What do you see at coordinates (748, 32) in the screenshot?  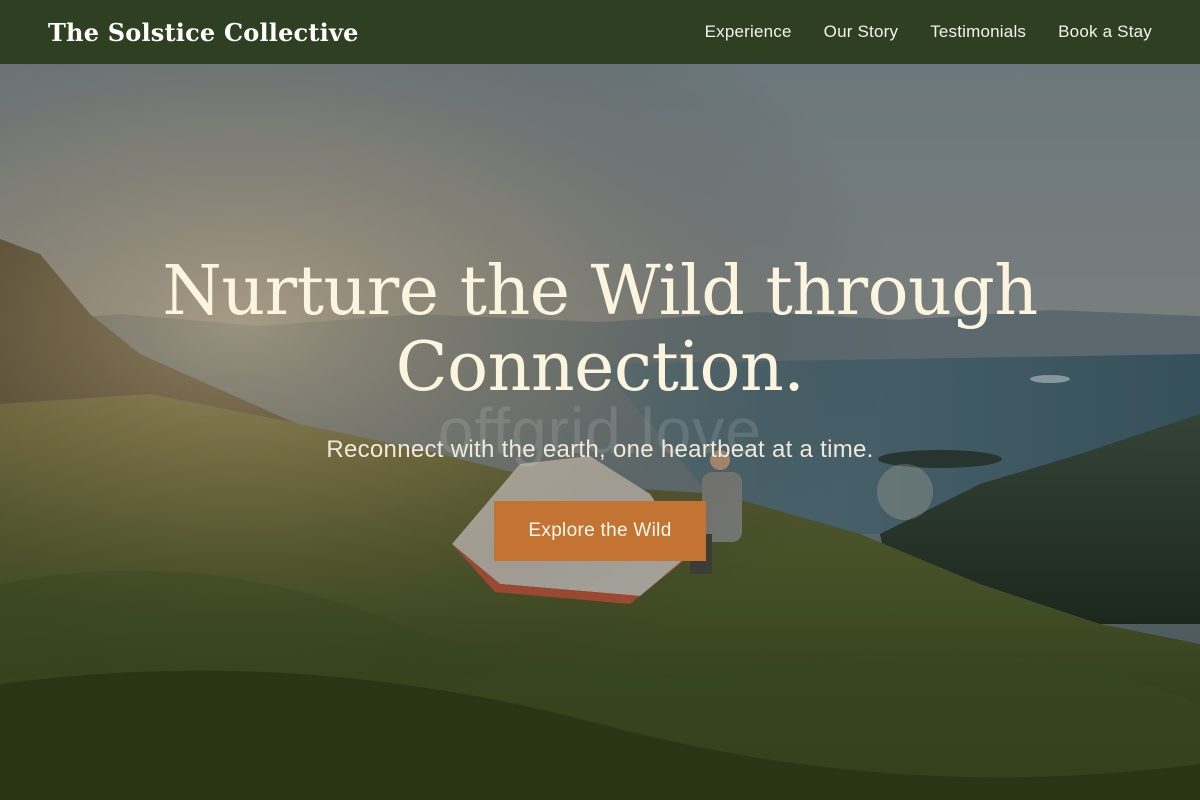 I see `nav-link-experience: Experience` at bounding box center [748, 32].